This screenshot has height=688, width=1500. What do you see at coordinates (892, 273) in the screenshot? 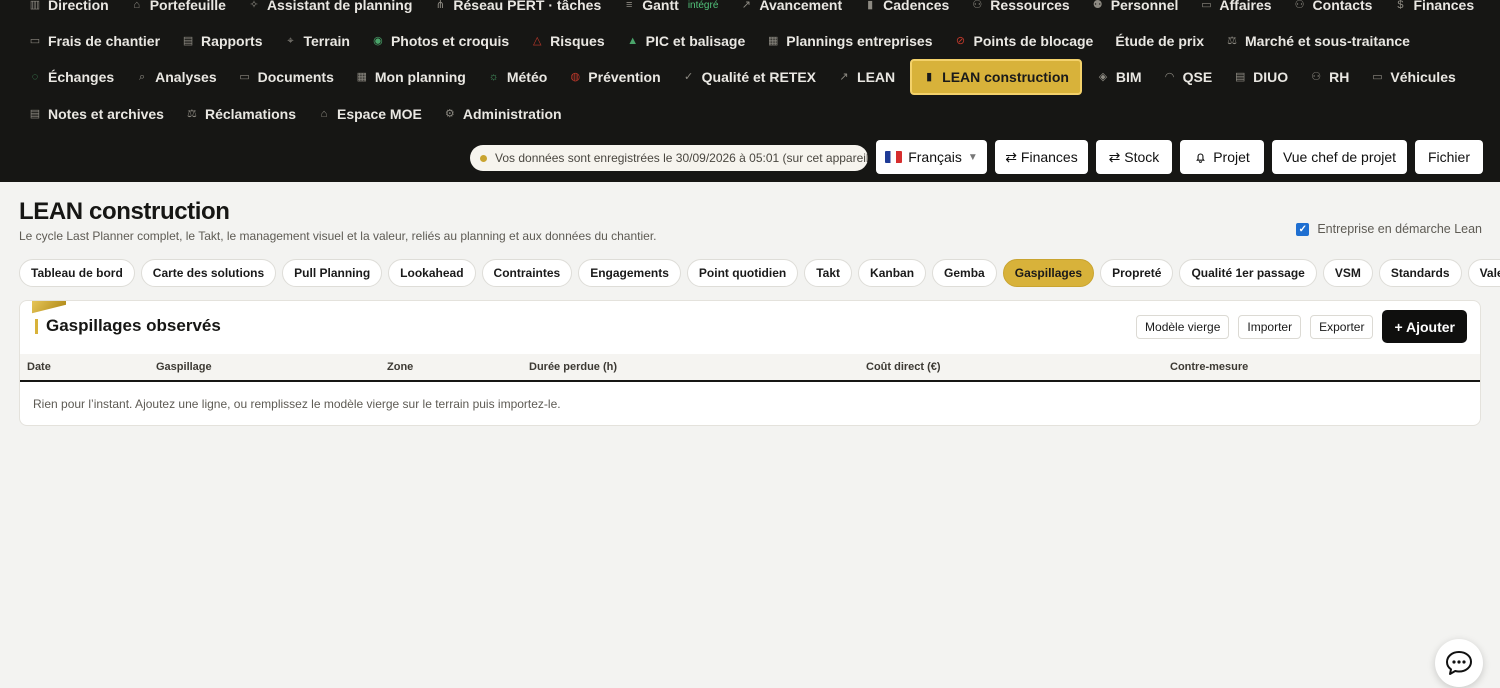
I see `subtab-kanban: Kanban` at bounding box center [892, 273].